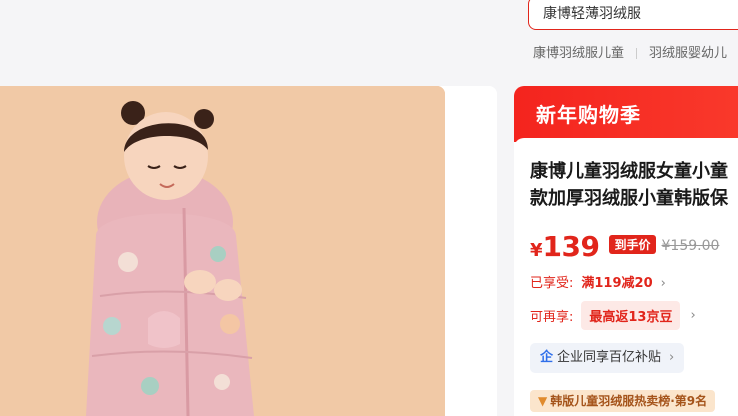 This screenshot has height=416, width=738. Describe the element at coordinates (543, 401) in the screenshot. I see `rank-medal-icon: ▼` at that location.